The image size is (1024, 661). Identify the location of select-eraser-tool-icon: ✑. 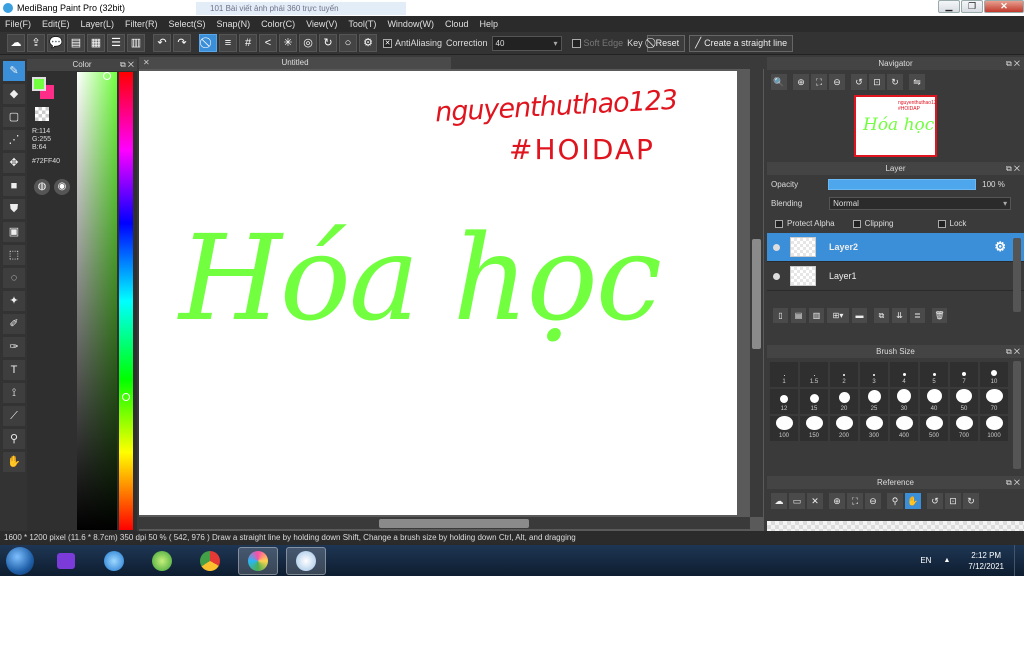
(14, 347).